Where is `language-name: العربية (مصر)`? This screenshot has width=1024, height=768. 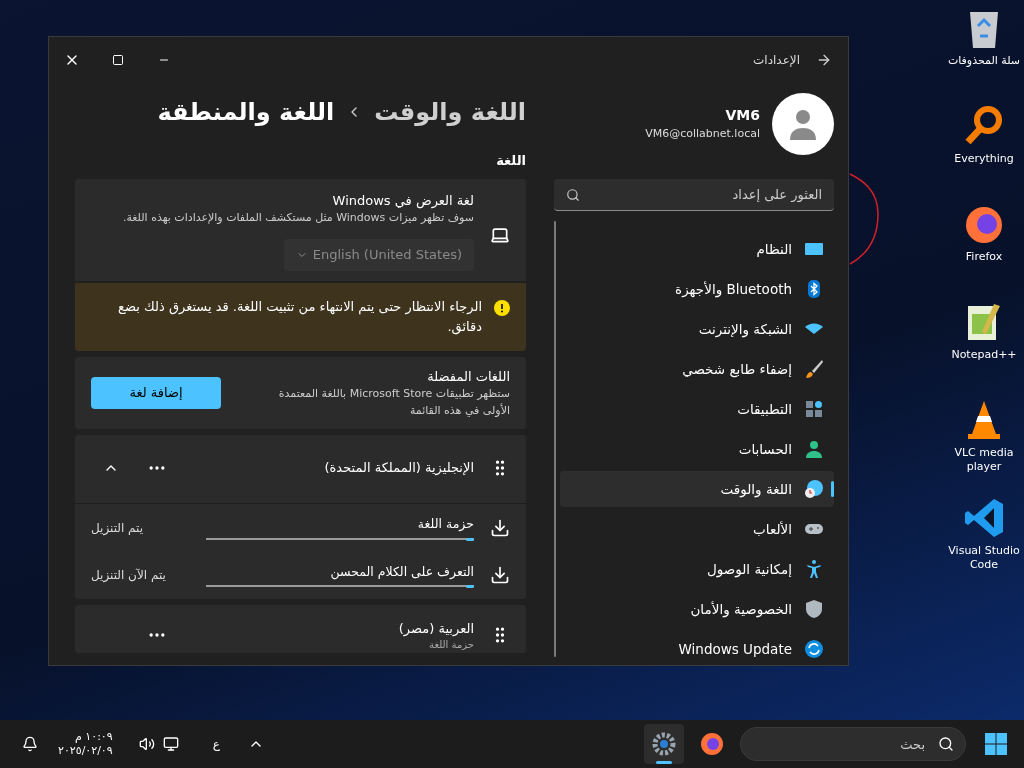
language-name: العربية (مصر) is located at coordinates (435, 629).